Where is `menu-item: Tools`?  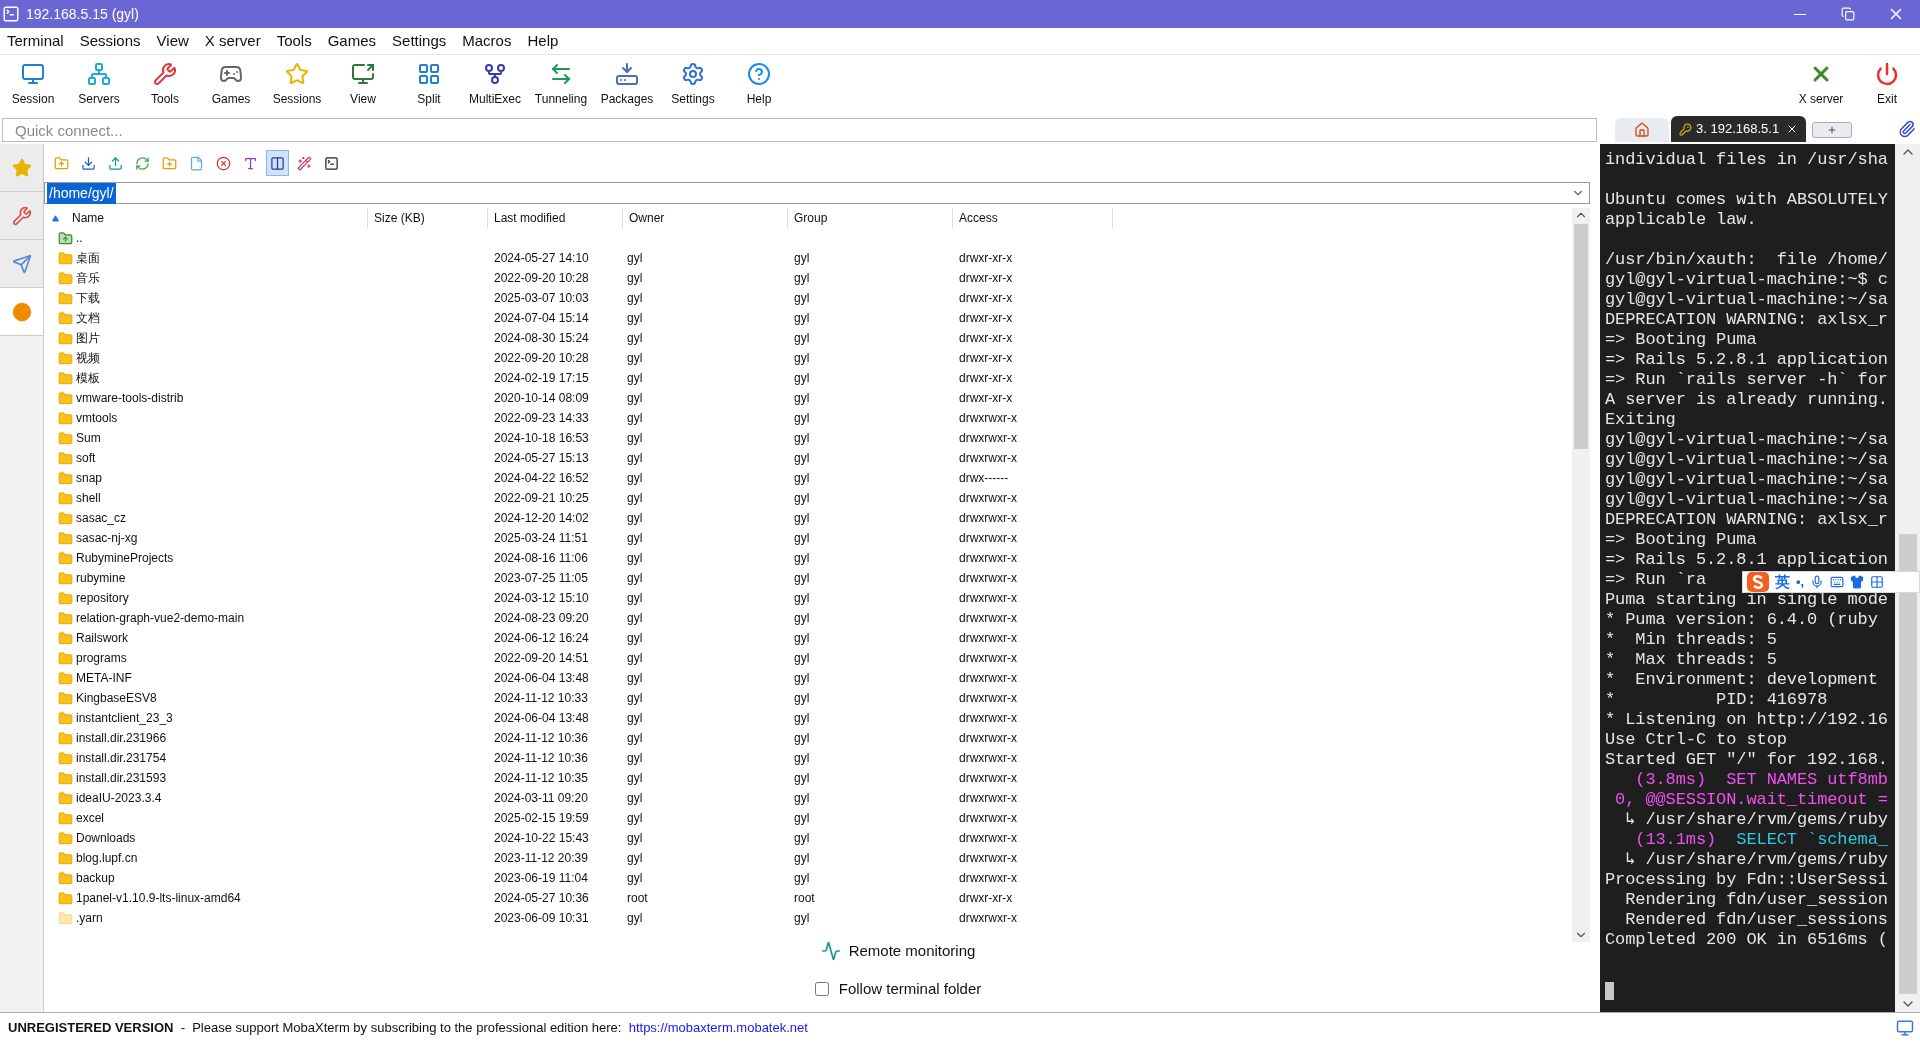 menu-item: Tools is located at coordinates (294, 41).